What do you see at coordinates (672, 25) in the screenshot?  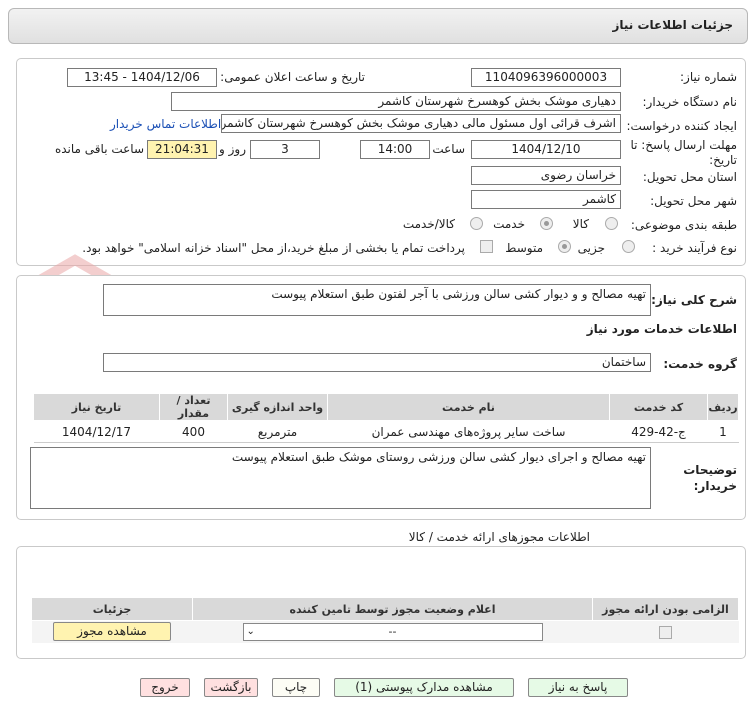 I see `page-title: جزئیات اطلاعات نیاز` at bounding box center [672, 25].